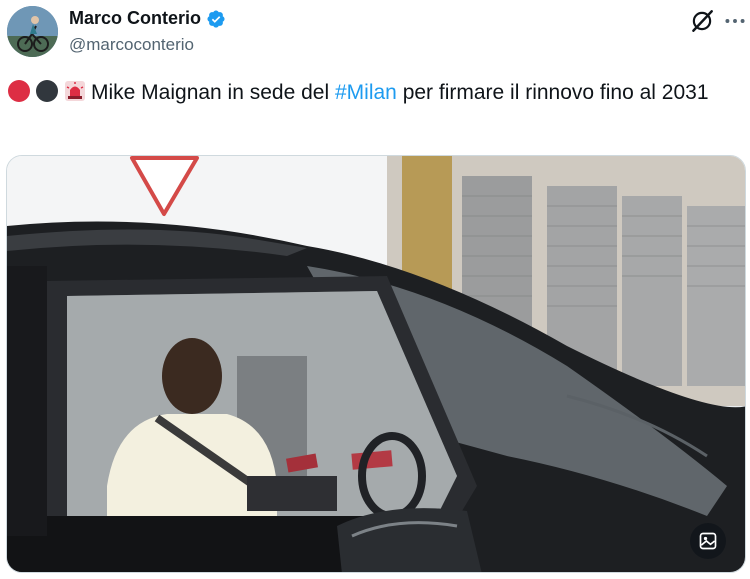  Describe the element at coordinates (19, 91) in the screenshot. I see `red-circle-emoji-icon` at that location.